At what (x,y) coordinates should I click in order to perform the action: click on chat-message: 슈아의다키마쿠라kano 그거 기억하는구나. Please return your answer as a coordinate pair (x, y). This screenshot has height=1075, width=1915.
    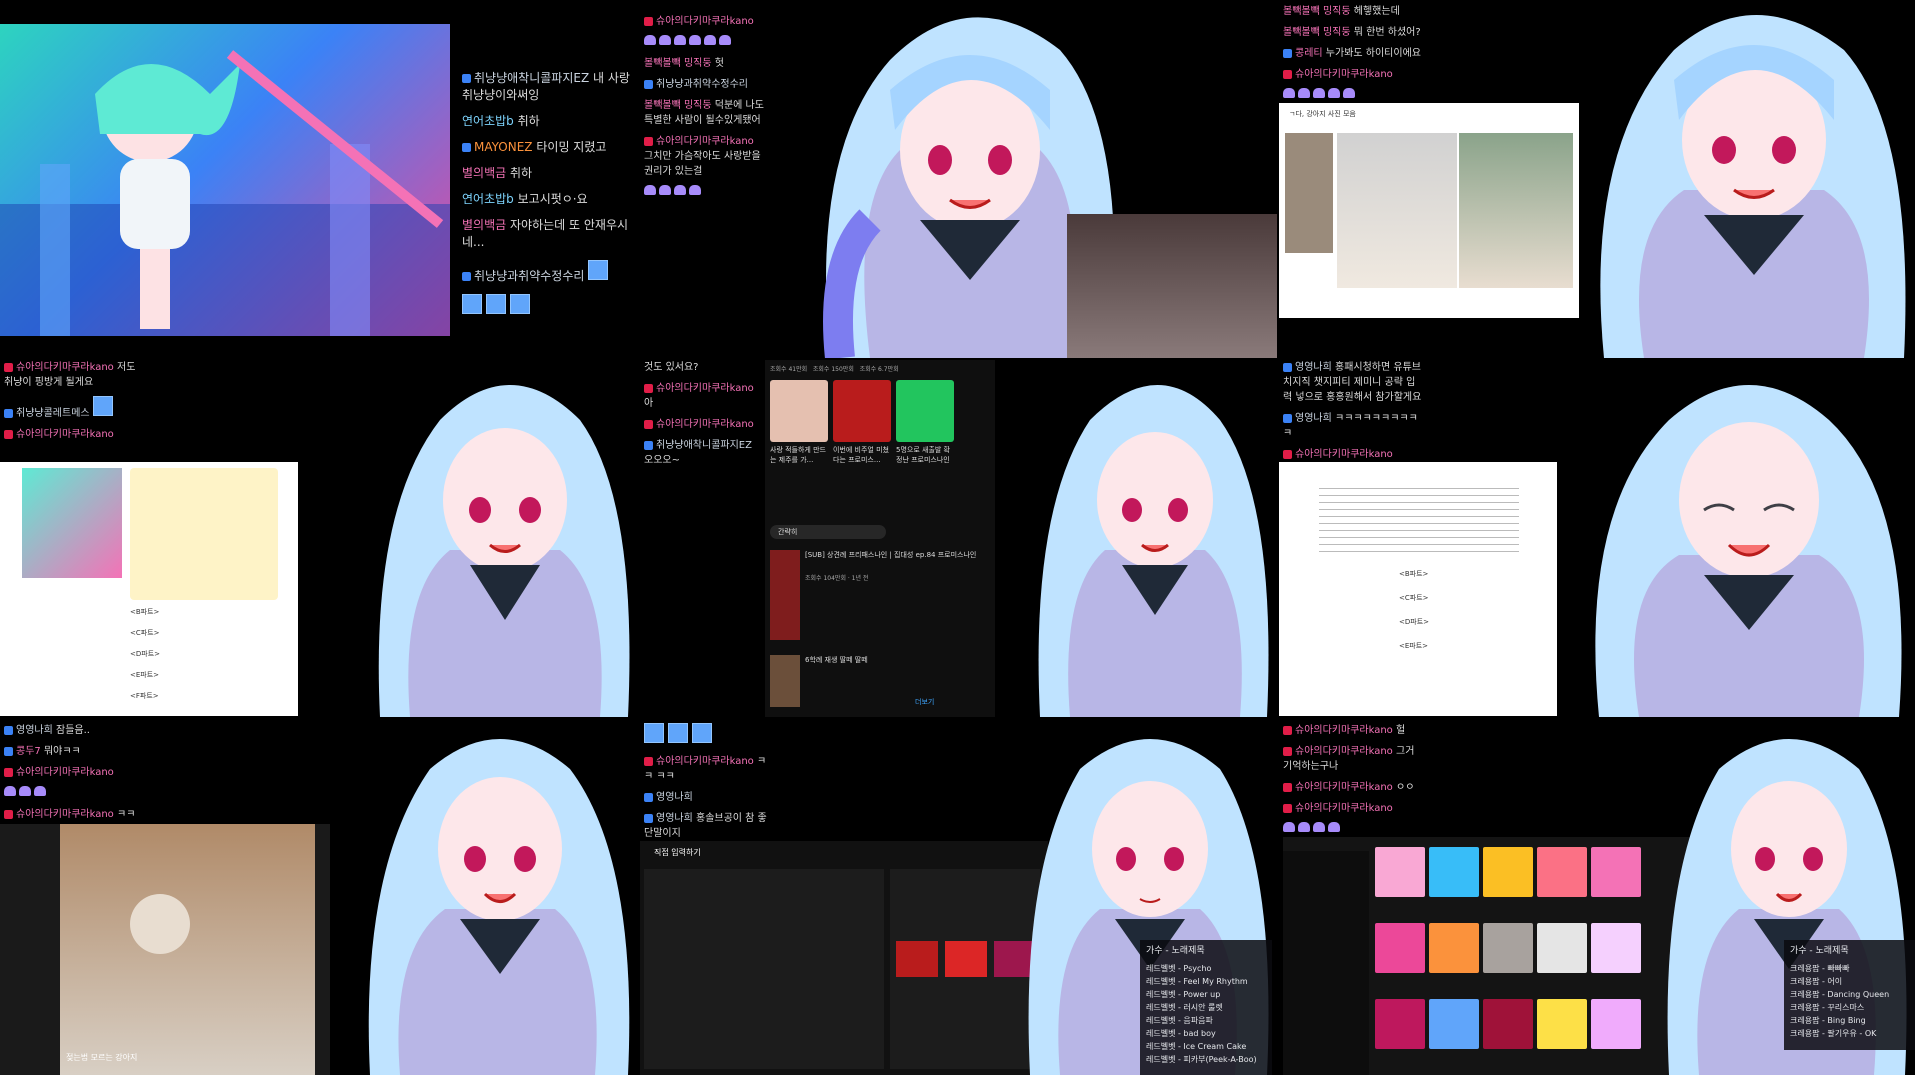
    Looking at the image, I should click on (1349, 759).